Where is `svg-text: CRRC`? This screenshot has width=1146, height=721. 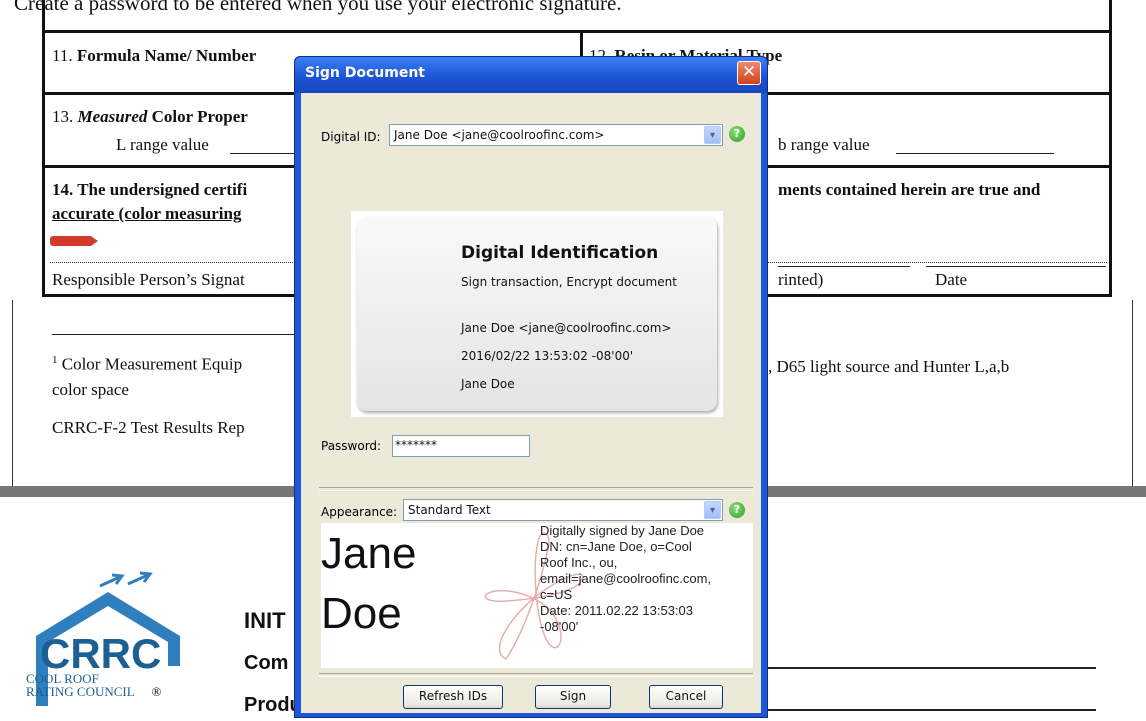
svg-text: CRRC is located at coordinates (100, 653).